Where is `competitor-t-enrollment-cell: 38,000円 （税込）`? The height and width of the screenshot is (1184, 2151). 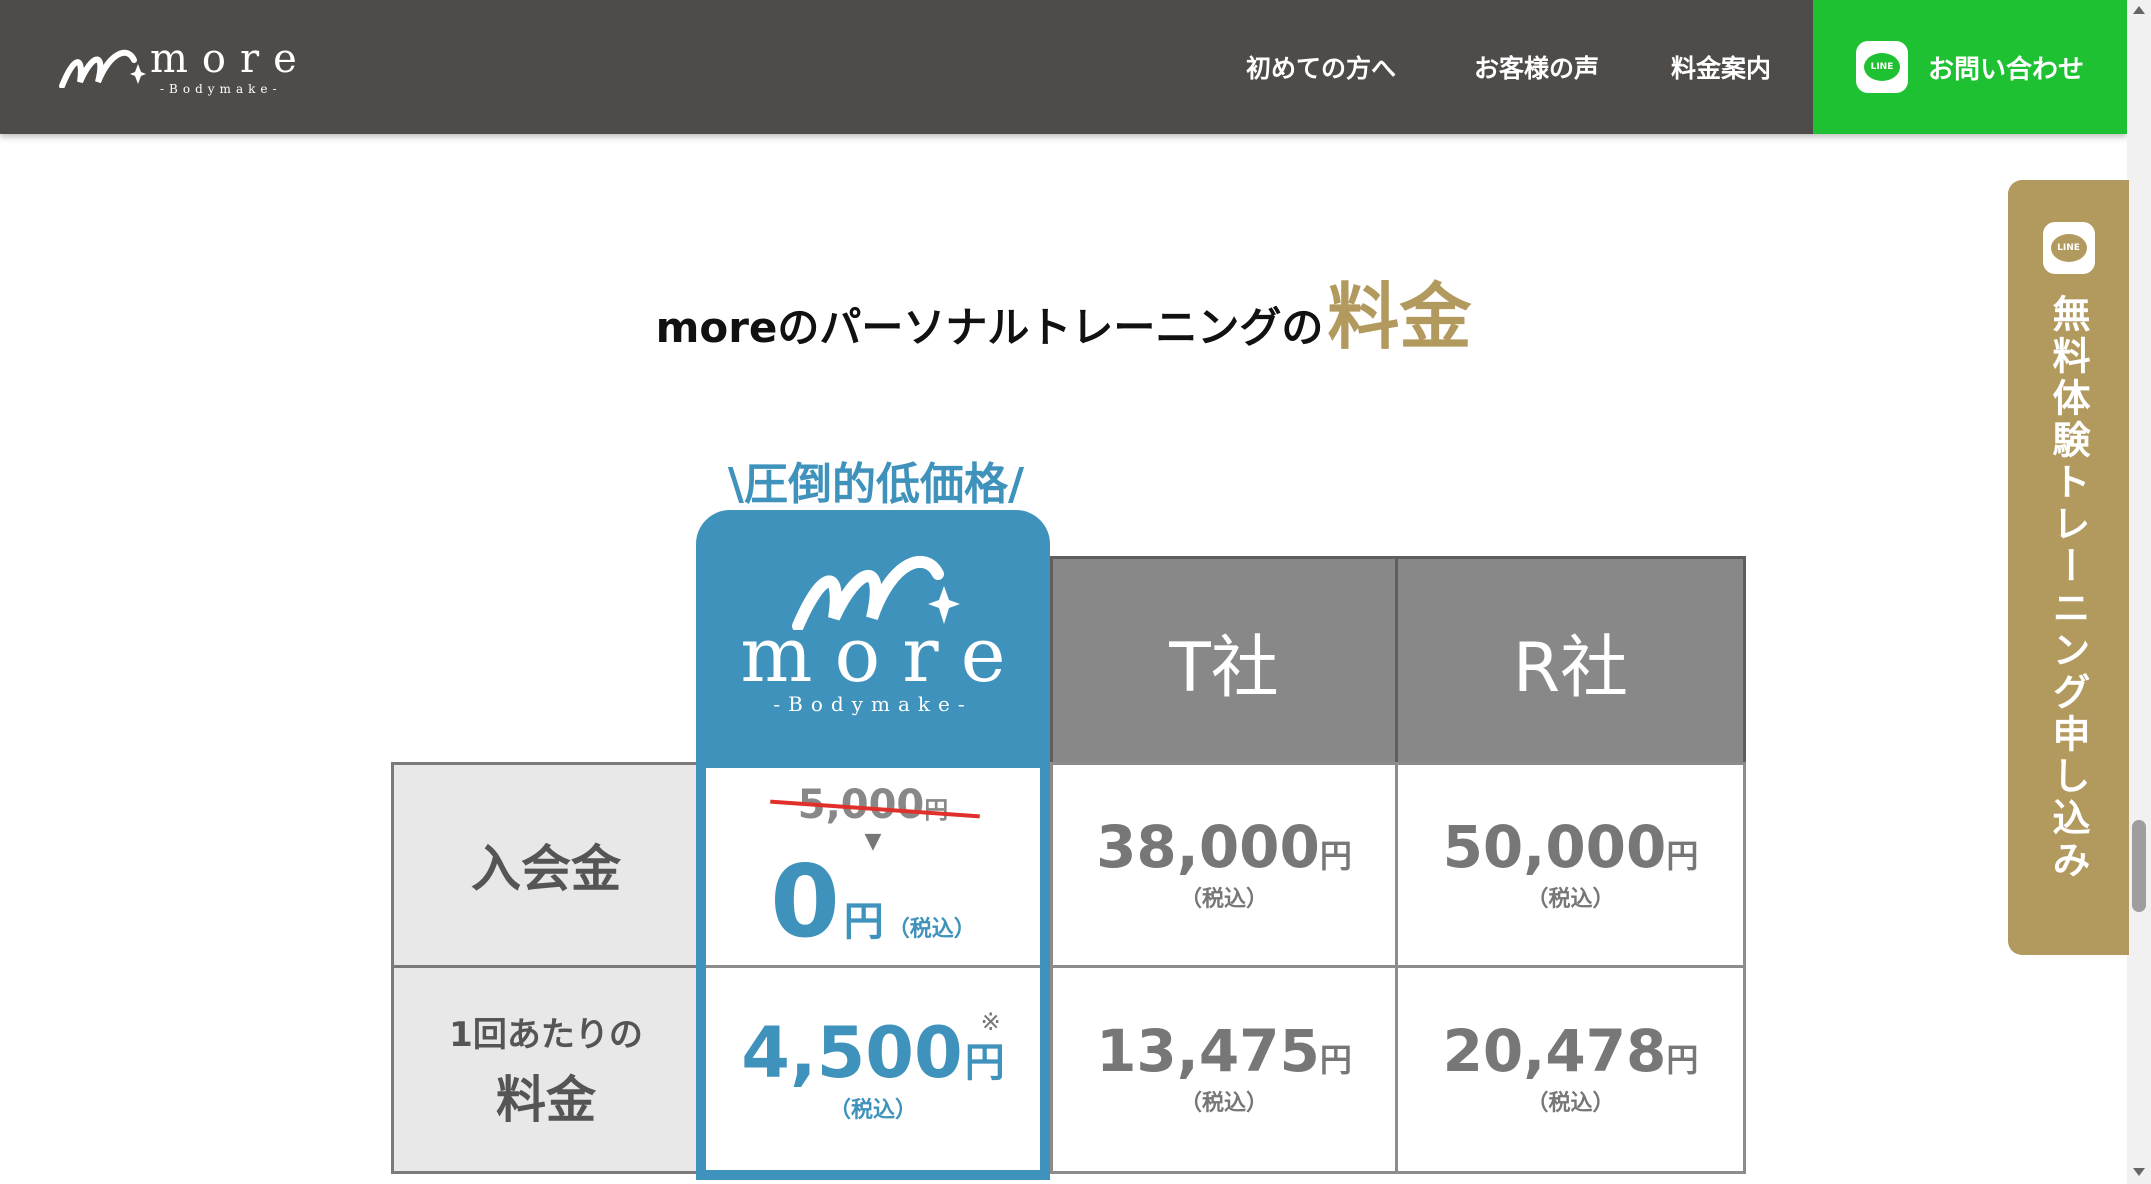 competitor-t-enrollment-cell: 38,000円 （税込） is located at coordinates (1224, 865).